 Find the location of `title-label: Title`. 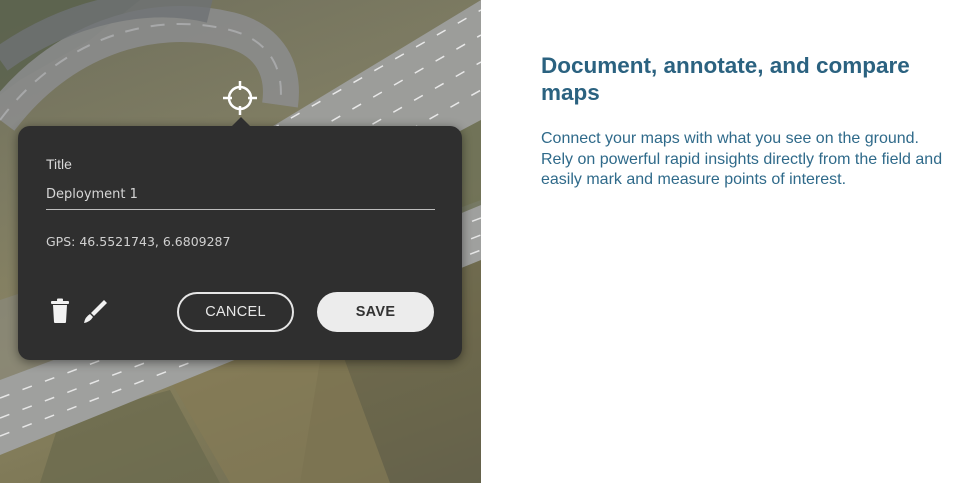

title-label: Title is located at coordinates (59, 164).